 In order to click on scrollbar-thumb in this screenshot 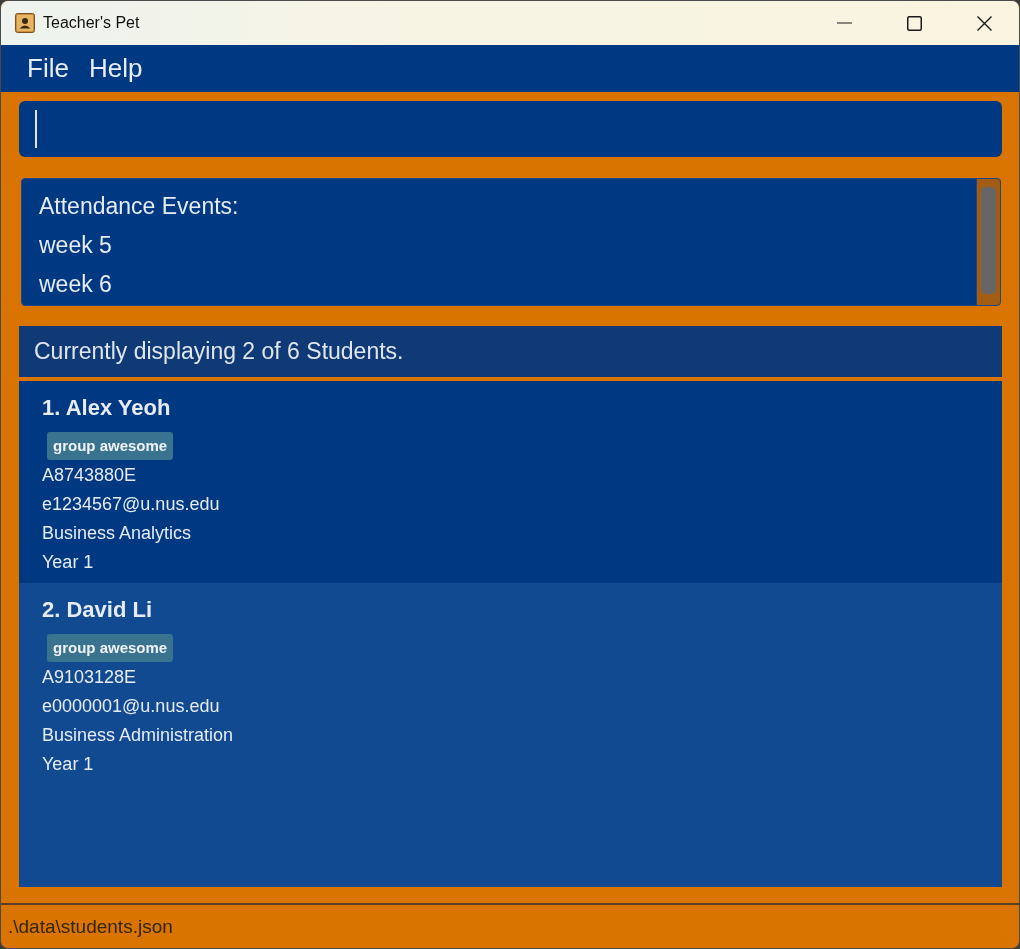, I will do `click(988, 240)`.